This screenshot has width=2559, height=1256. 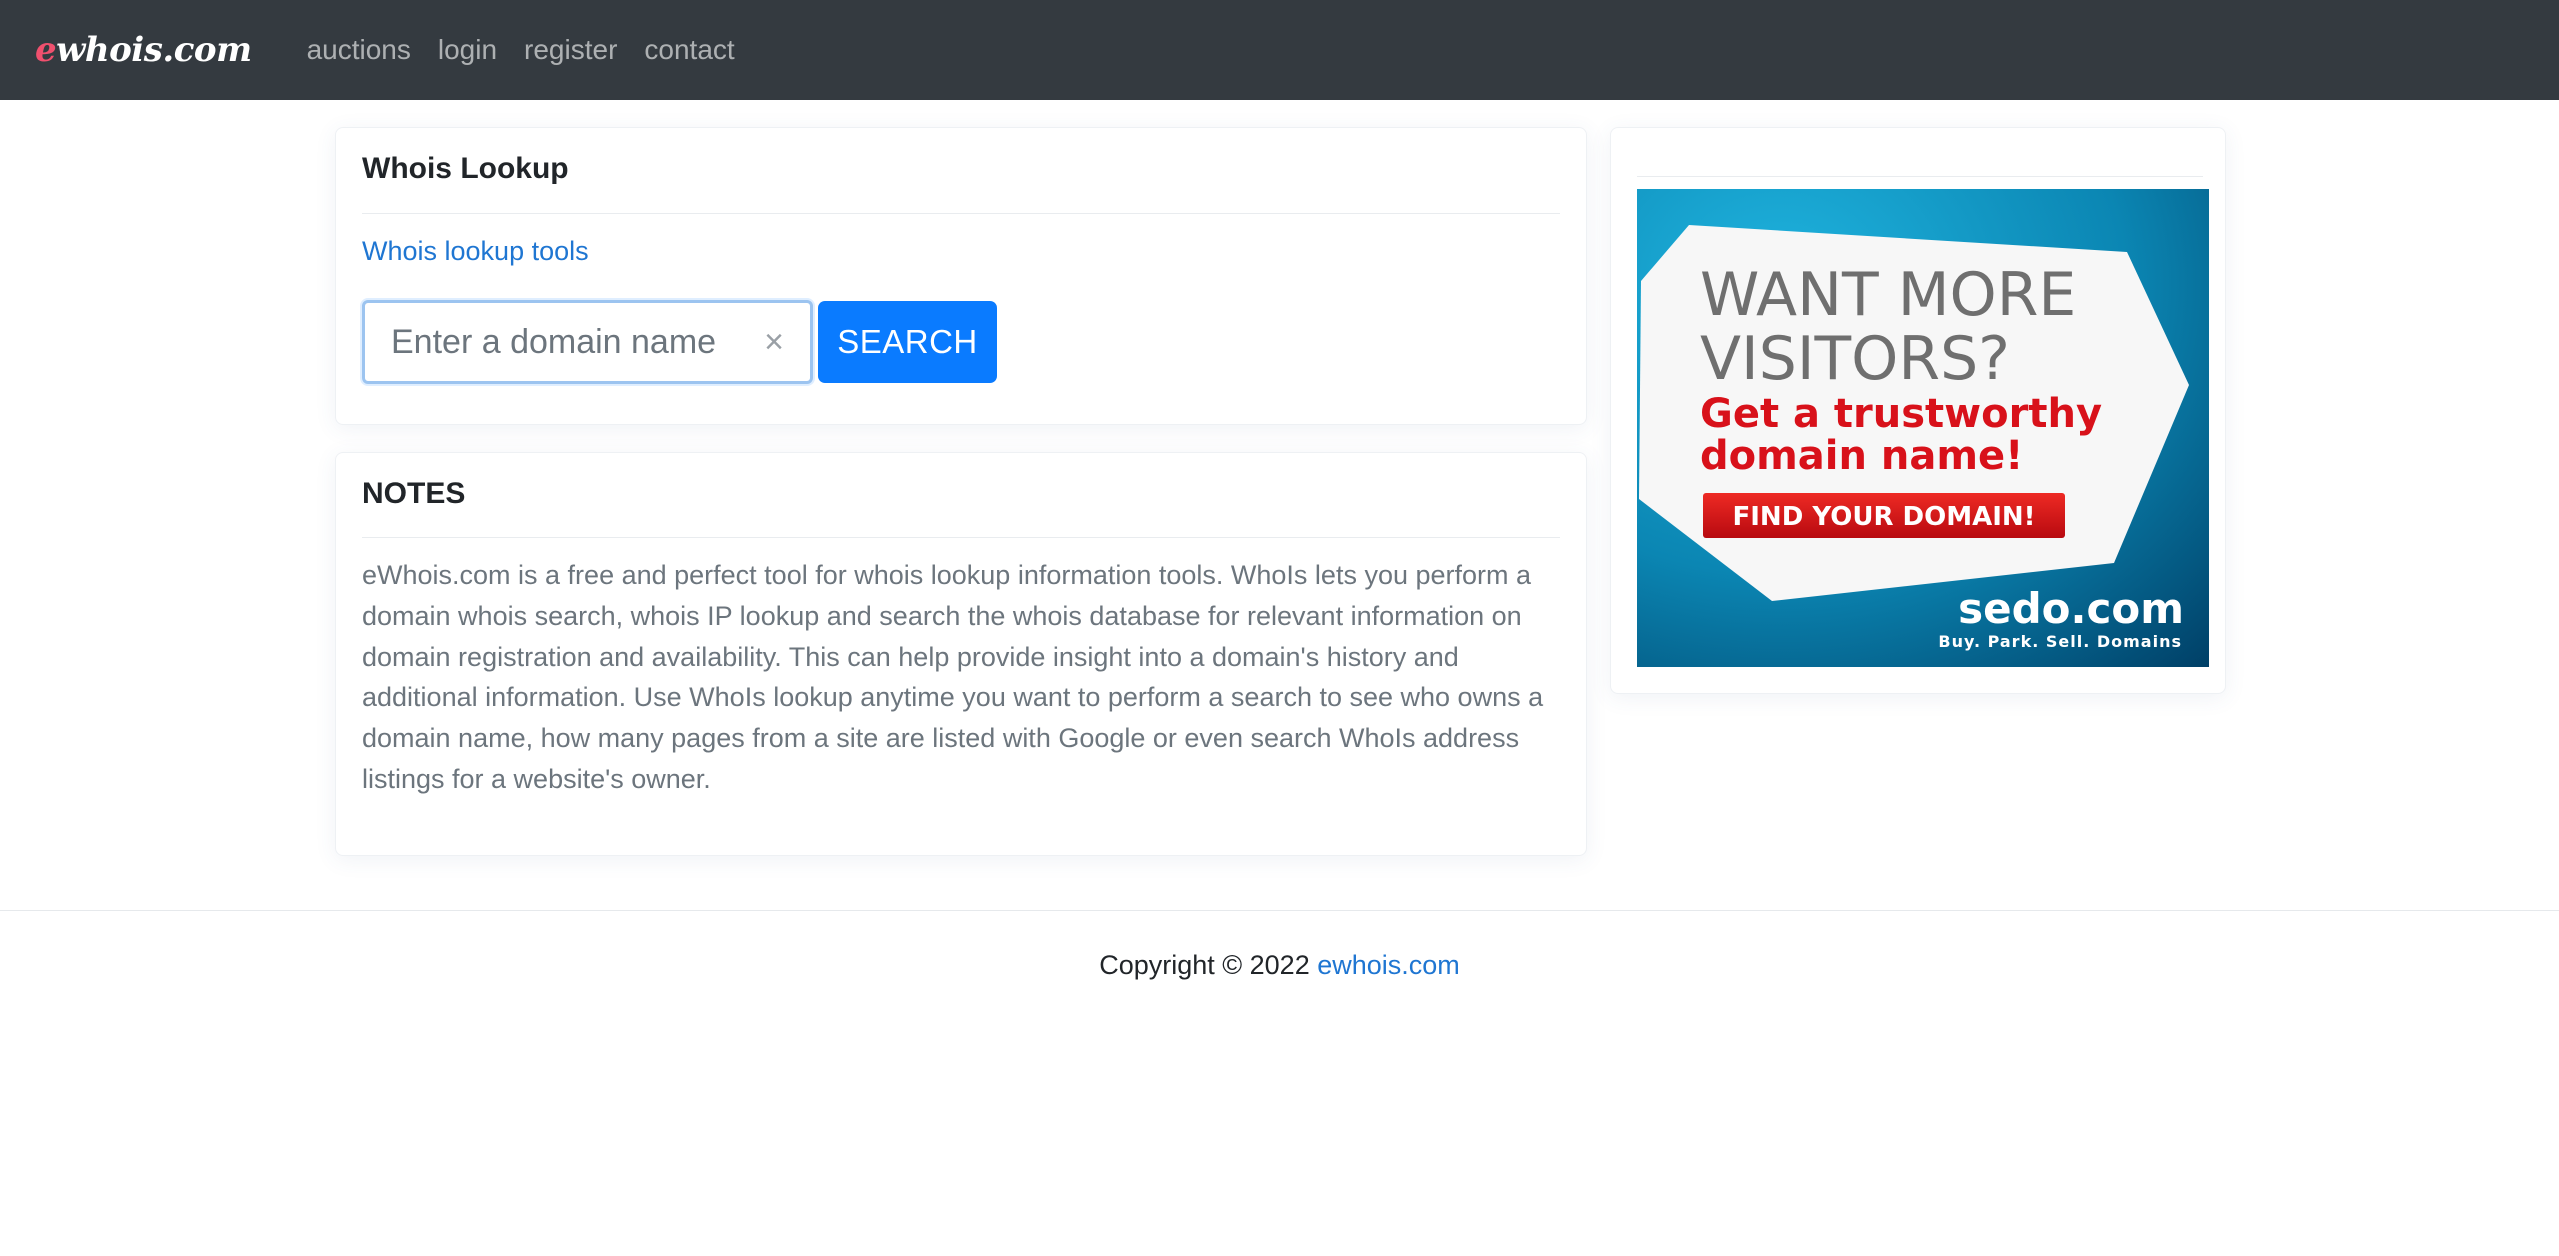 I want to click on brand-logo-accent: e, so click(x=46, y=50).